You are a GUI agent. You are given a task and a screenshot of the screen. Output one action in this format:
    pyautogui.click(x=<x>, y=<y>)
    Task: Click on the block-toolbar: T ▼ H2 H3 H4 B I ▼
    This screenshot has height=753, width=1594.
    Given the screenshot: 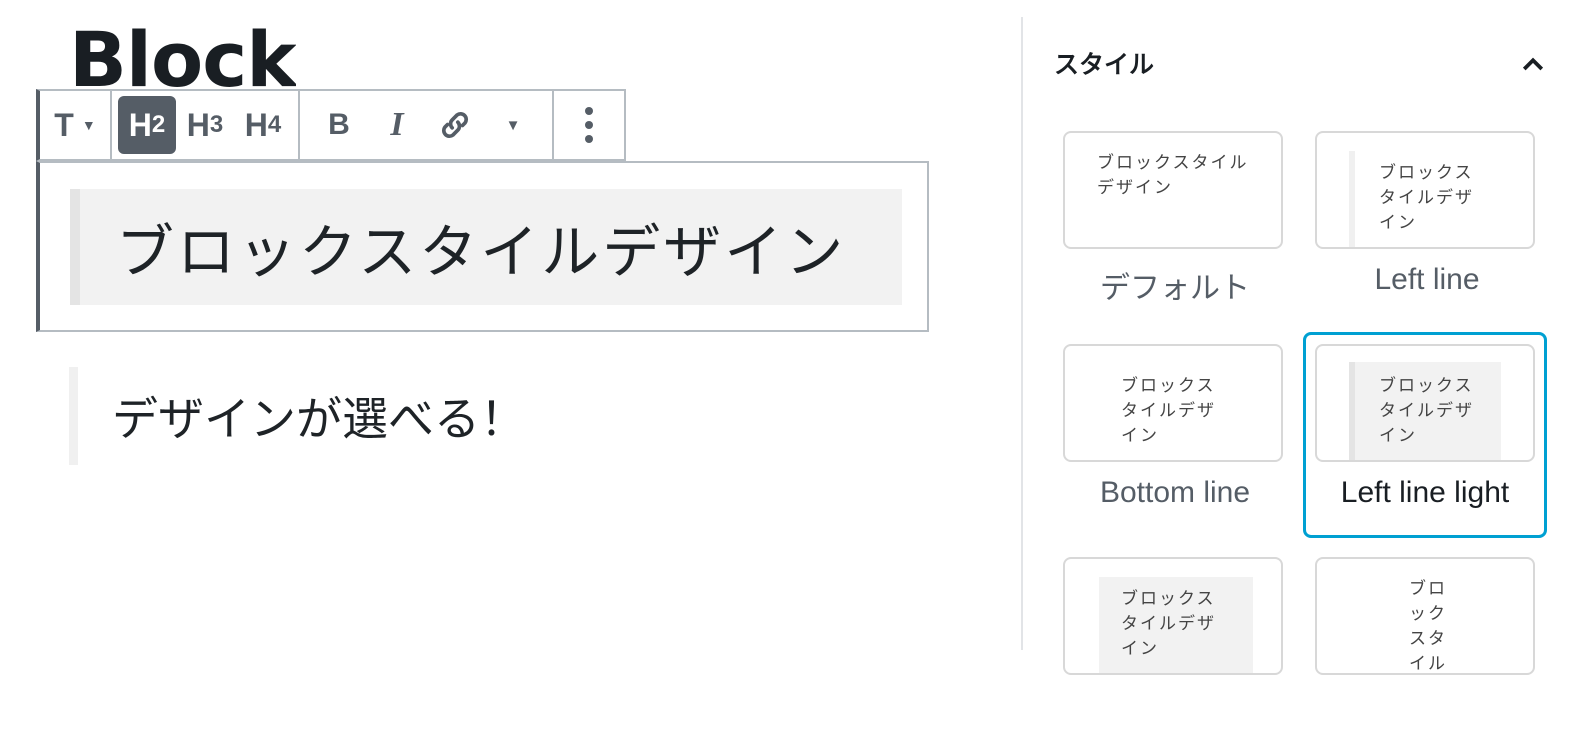 What is the action you would take?
    pyautogui.click(x=331, y=125)
    